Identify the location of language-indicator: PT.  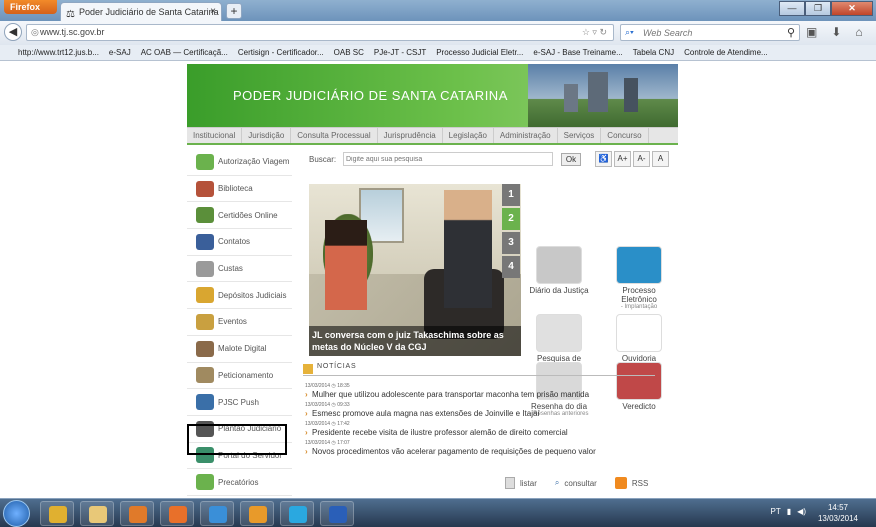
(776, 511).